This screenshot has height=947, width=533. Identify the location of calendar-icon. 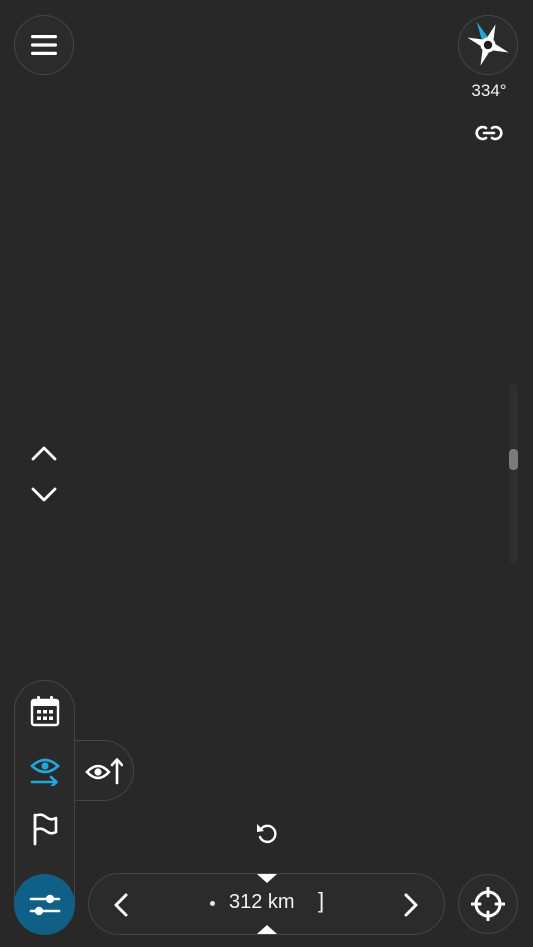
(45, 711).